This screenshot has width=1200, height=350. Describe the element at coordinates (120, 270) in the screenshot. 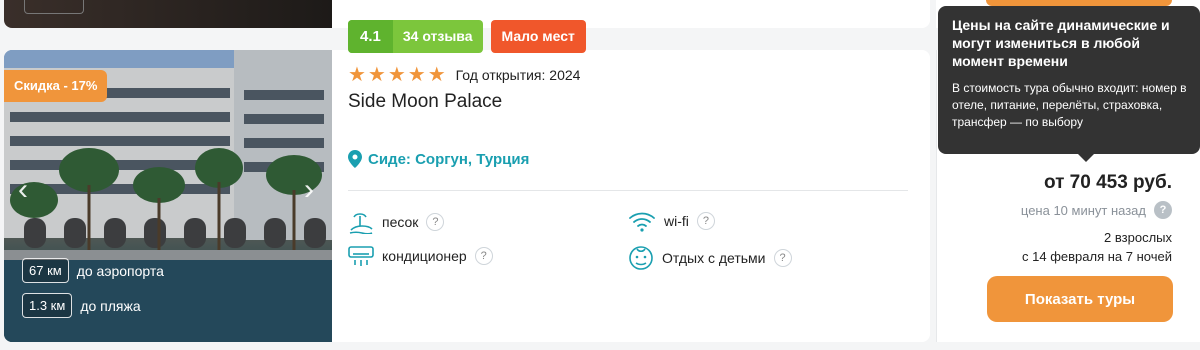

I see `airport-distance-label: до аэропорта` at that location.